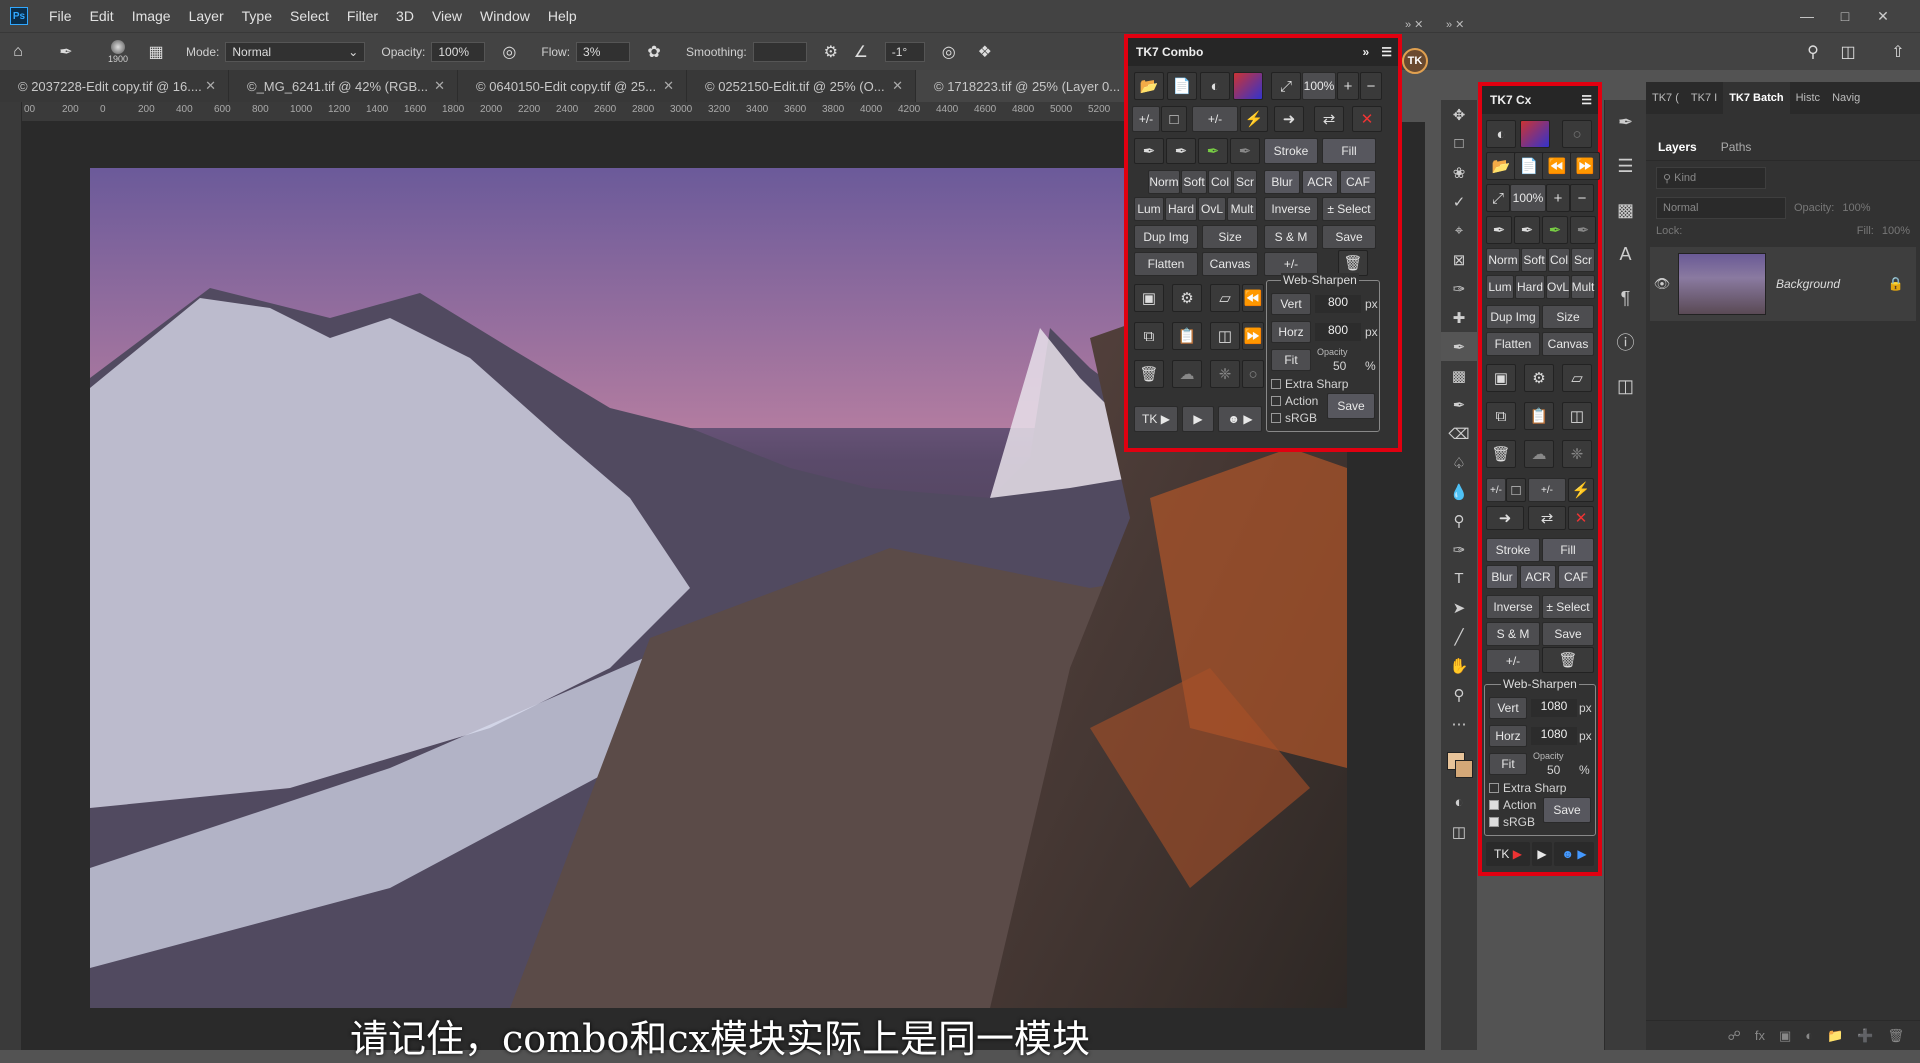  Describe the element at coordinates (1568, 634) in the screenshot. I see `save-button: Save` at that location.